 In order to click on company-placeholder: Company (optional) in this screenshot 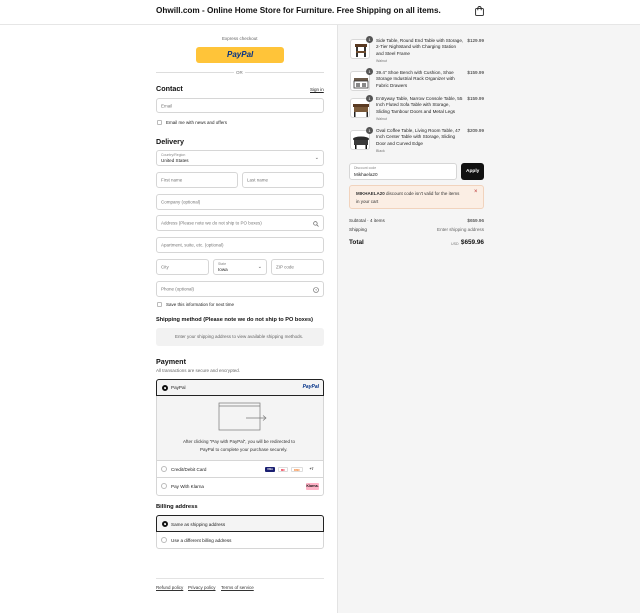, I will do `click(181, 202)`.